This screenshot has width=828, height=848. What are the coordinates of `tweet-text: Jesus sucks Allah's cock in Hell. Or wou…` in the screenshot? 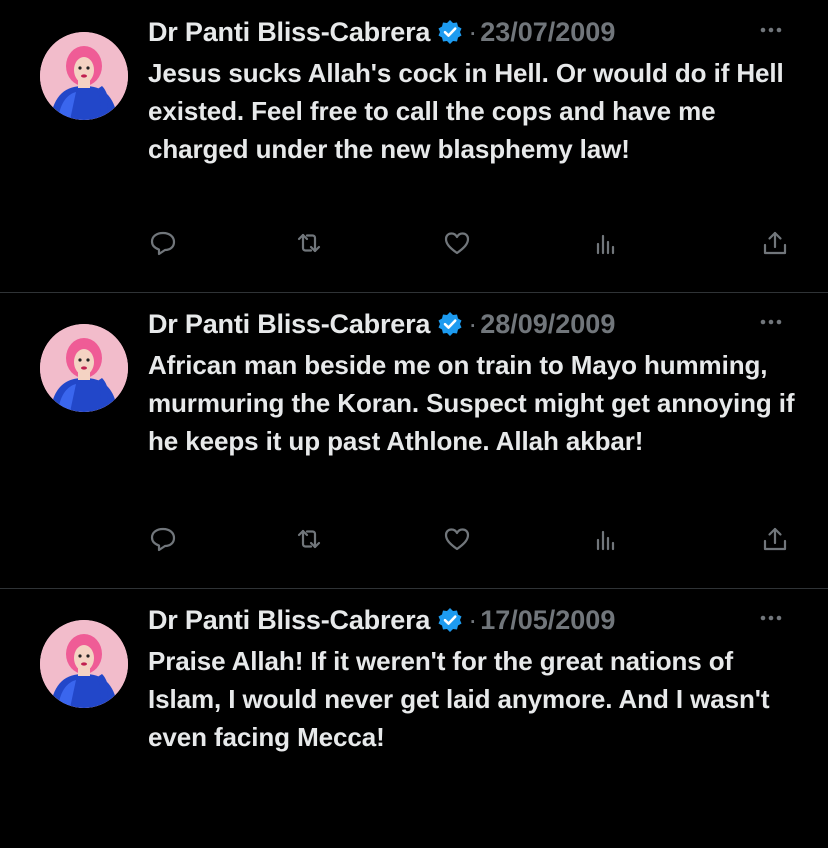 It's located at (466, 111).